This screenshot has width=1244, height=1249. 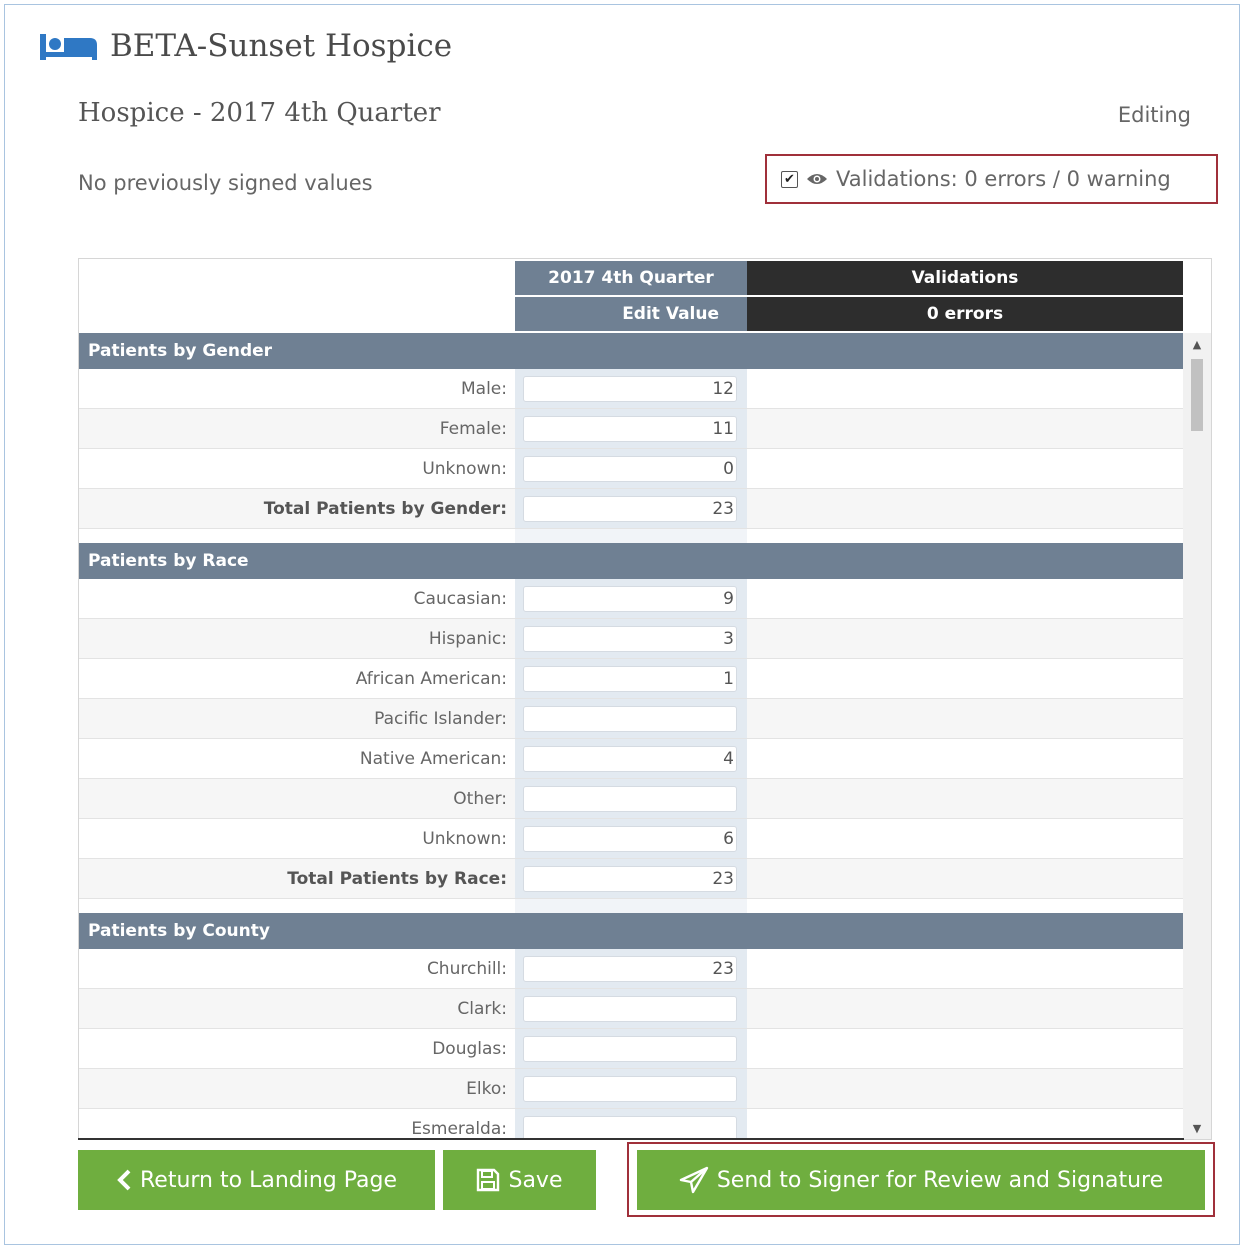 I want to click on table-row: Other:, so click(x=631, y=799).